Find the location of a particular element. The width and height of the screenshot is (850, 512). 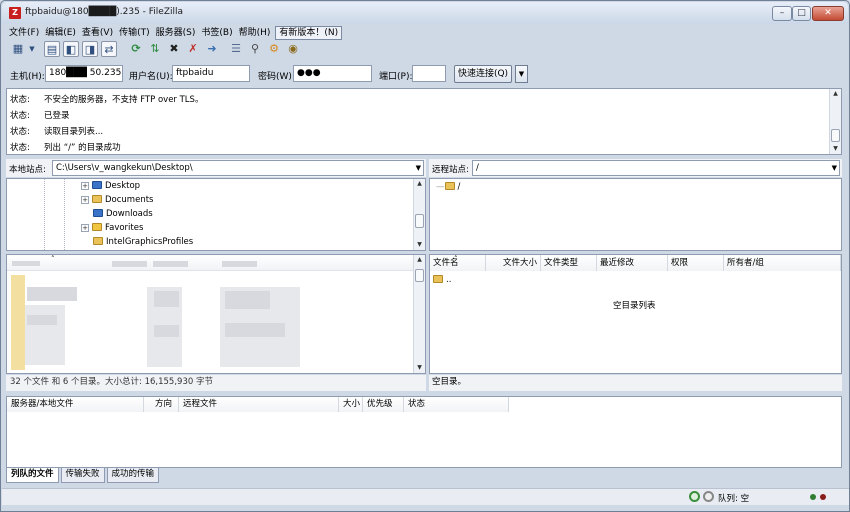

reconnect-icon: ➜ is located at coordinates (212, 49).